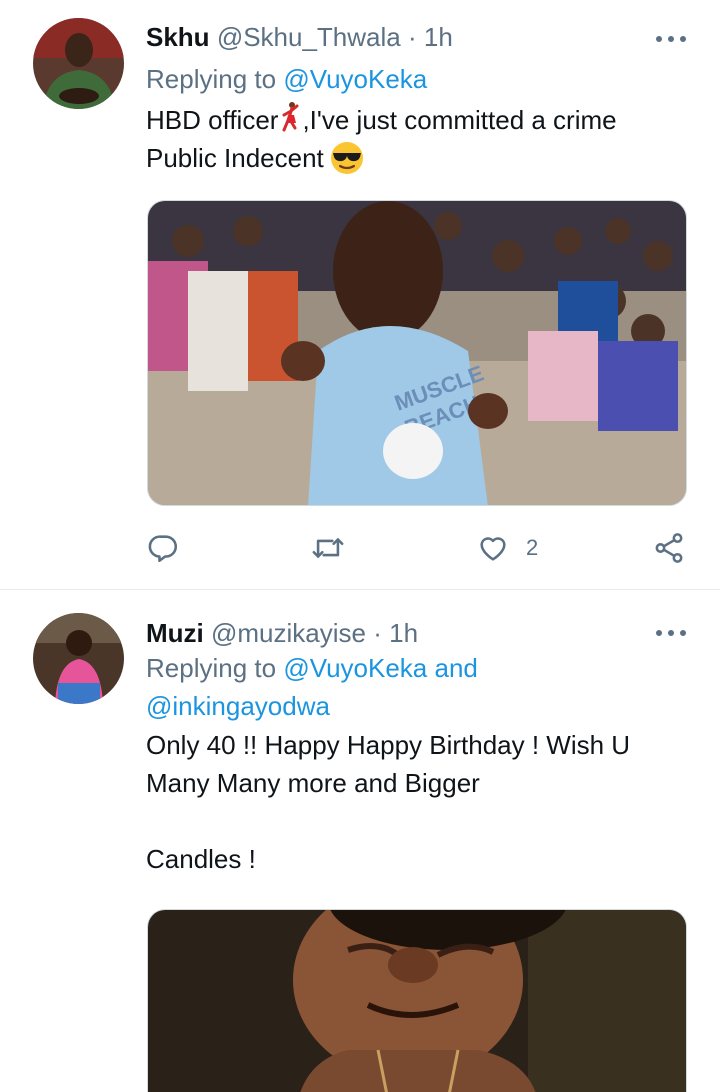 The image size is (720, 1092). Describe the element at coordinates (313, 783) in the screenshot. I see `text-line: Many Many more and Bigger` at that location.